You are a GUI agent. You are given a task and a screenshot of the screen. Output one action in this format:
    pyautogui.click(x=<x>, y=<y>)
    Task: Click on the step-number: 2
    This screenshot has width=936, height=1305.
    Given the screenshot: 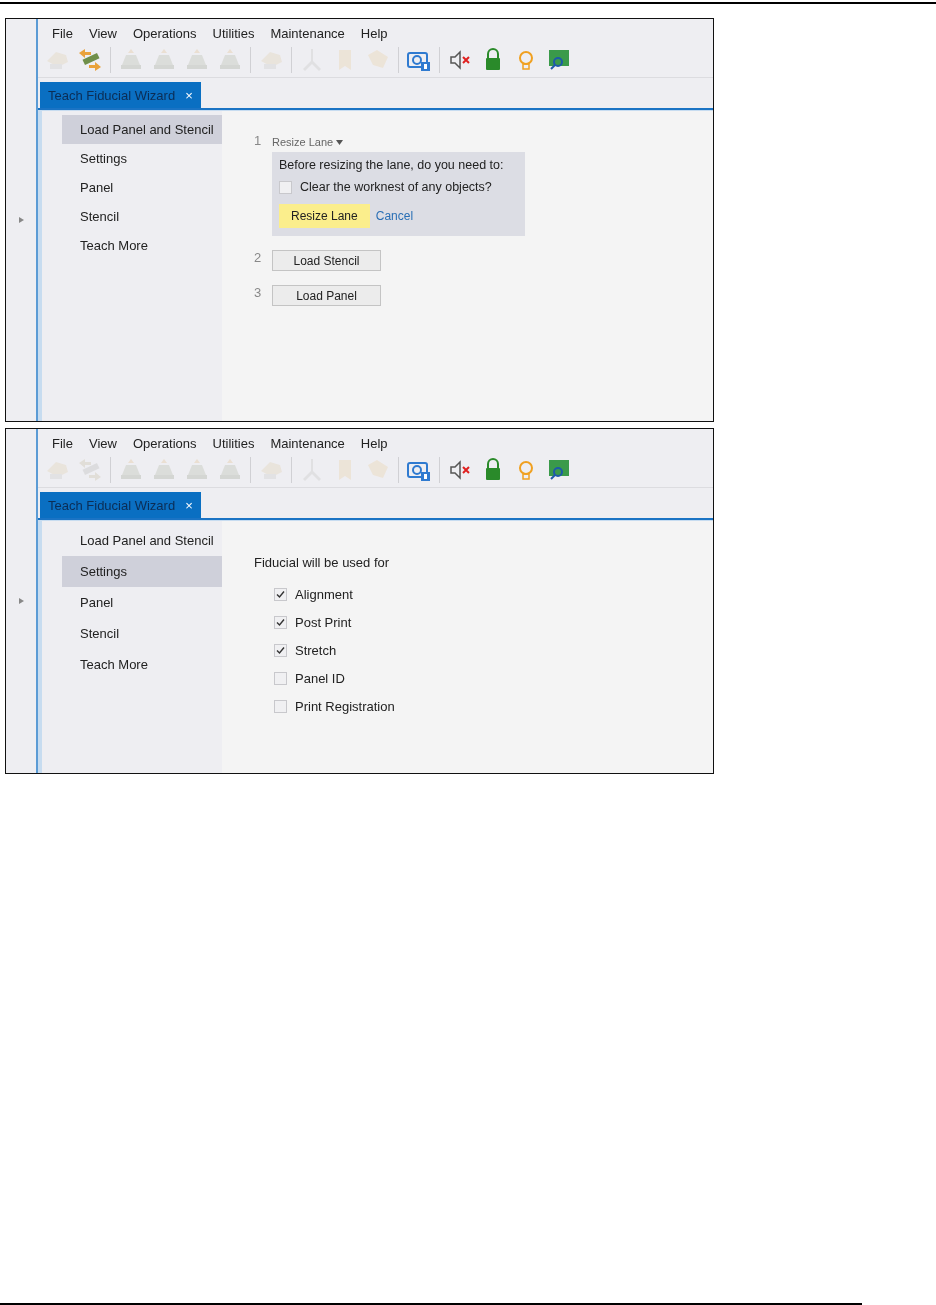 What is the action you would take?
    pyautogui.click(x=258, y=258)
    